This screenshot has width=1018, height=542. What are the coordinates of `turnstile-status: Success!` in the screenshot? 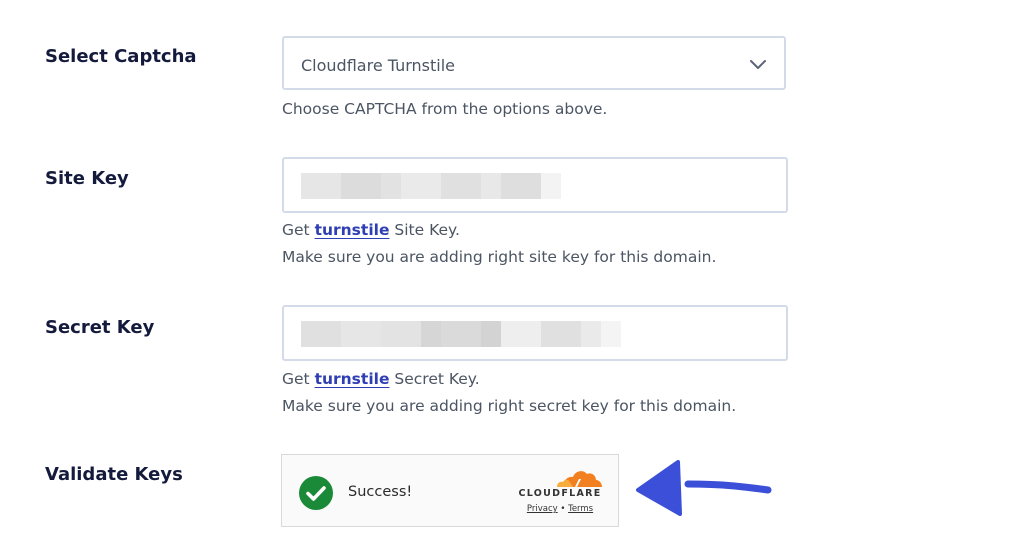 It's located at (380, 492).